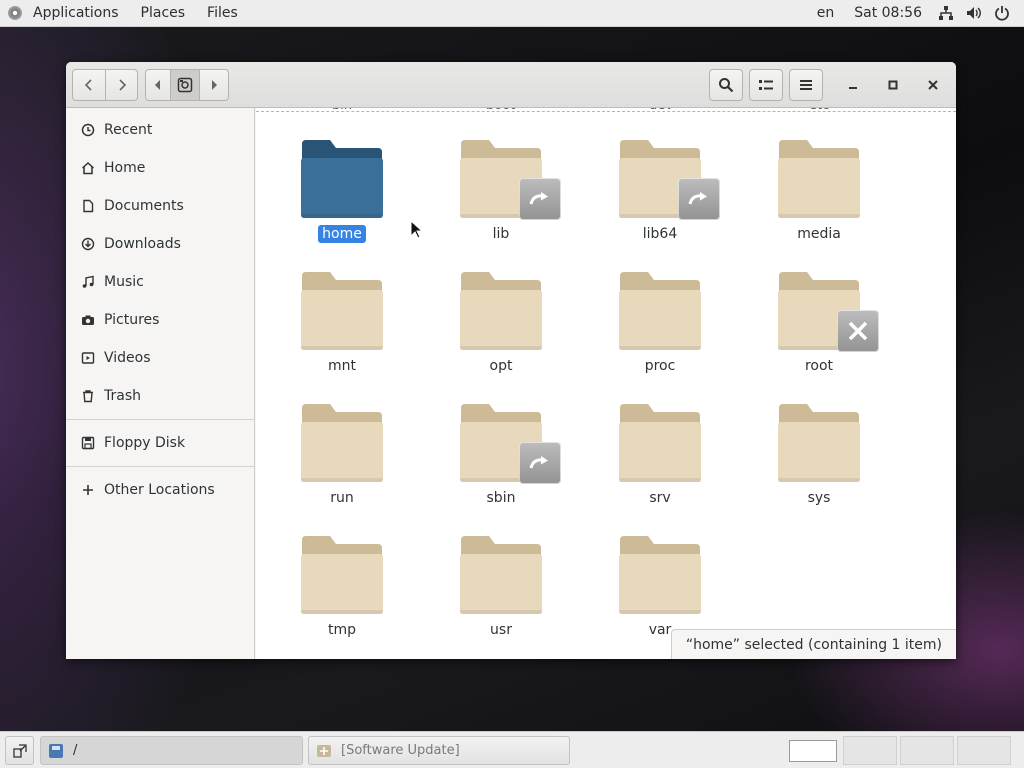 The height and width of the screenshot is (768, 1024). What do you see at coordinates (214, 85) in the screenshot?
I see `path-right-button` at bounding box center [214, 85].